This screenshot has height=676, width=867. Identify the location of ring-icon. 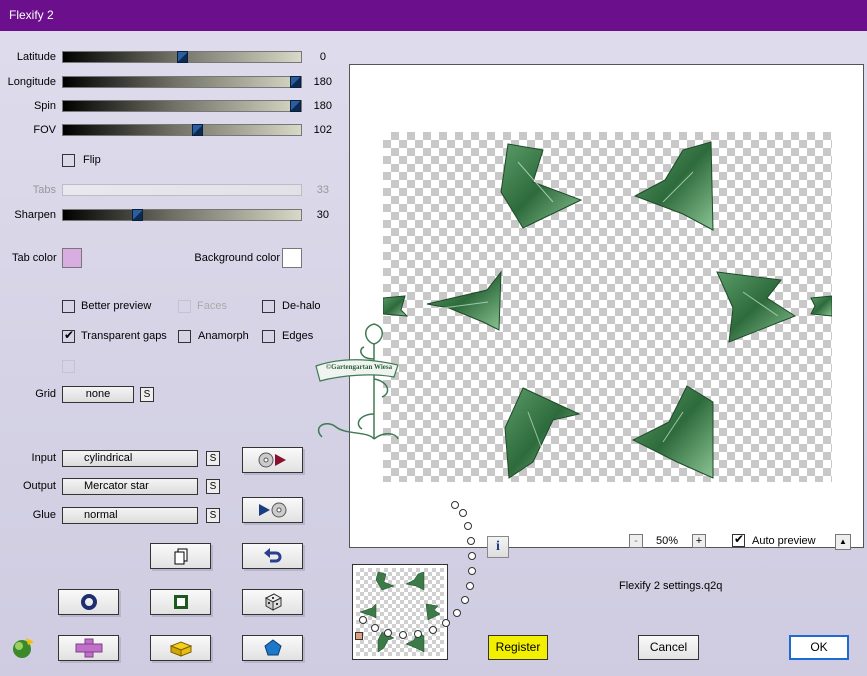
(88, 602).